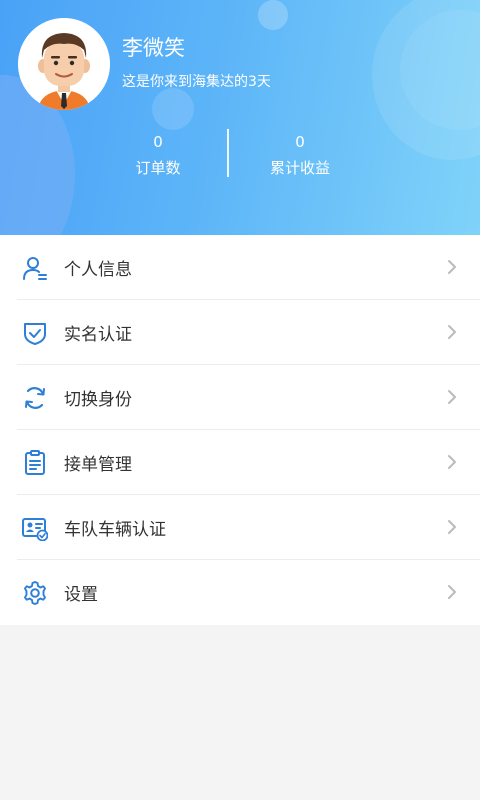 The width and height of the screenshot is (480, 800). I want to click on welcome-subtitle: 这是你来到海集达的3天, so click(196, 82).